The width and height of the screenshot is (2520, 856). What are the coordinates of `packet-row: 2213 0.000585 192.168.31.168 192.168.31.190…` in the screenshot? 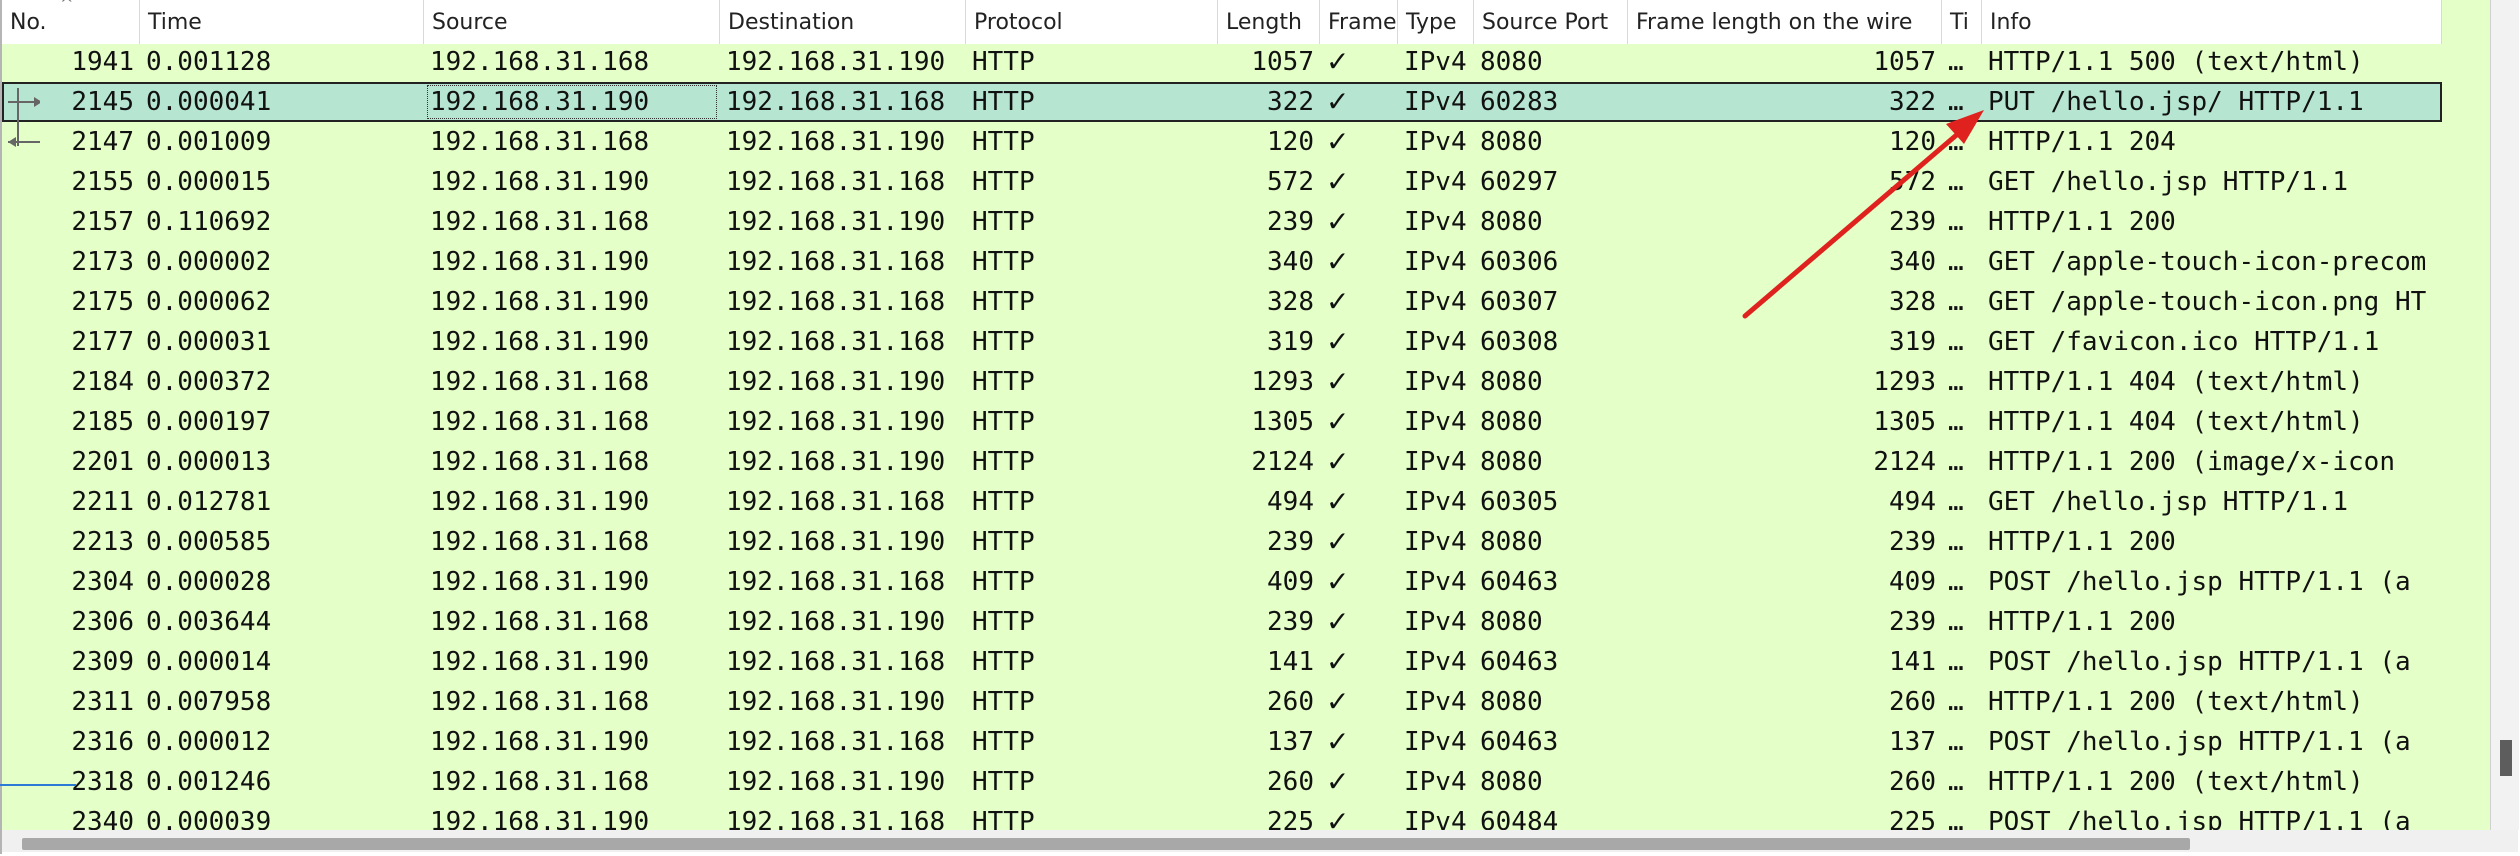 It's located at (1222, 542).